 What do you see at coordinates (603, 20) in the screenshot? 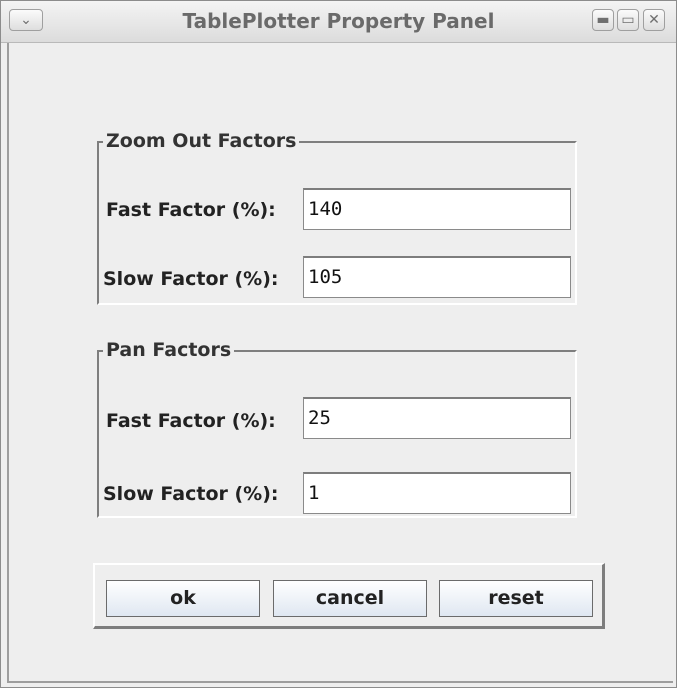
I see `minimize-icon: ▬` at bounding box center [603, 20].